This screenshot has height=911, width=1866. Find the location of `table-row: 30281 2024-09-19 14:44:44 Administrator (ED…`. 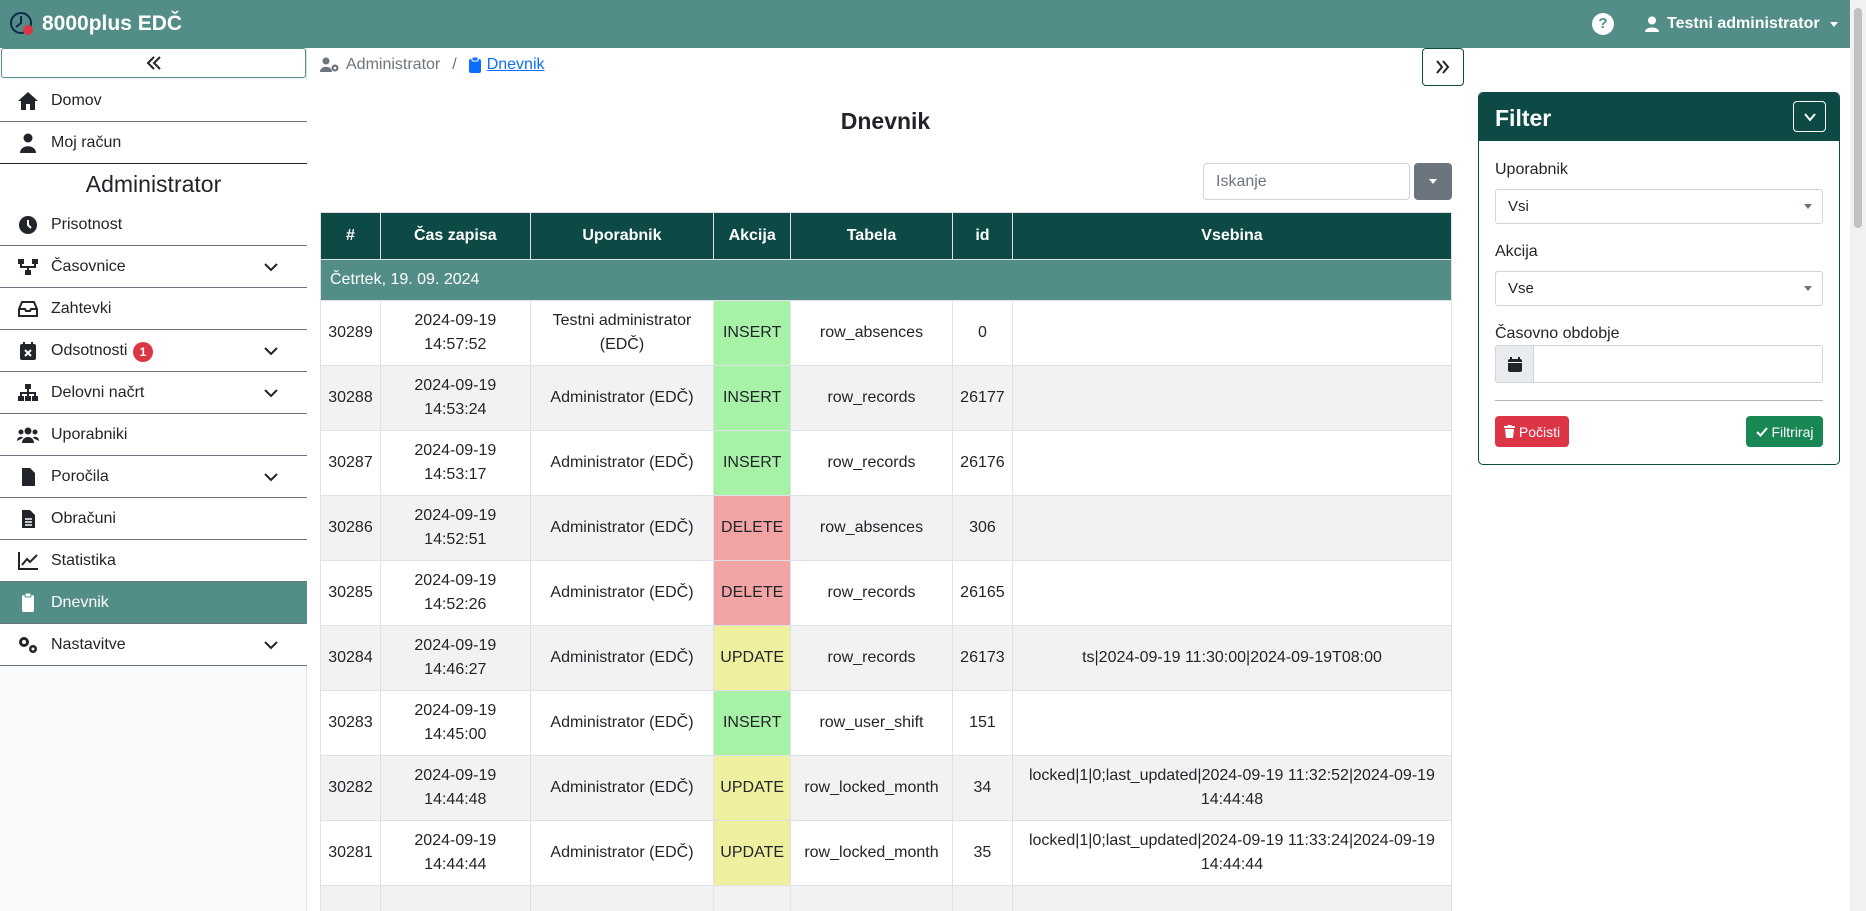

table-row: 30281 2024-09-19 14:44:44 Administrator (ED… is located at coordinates (886, 853).